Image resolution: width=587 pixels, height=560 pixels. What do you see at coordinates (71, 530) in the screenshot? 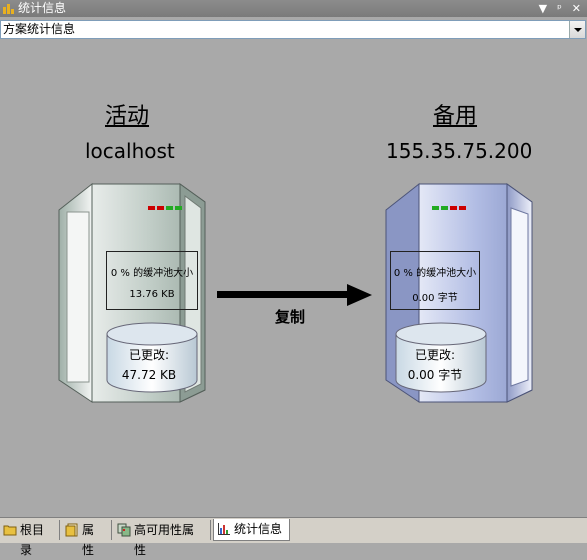
I see `properties-icon` at bounding box center [71, 530].